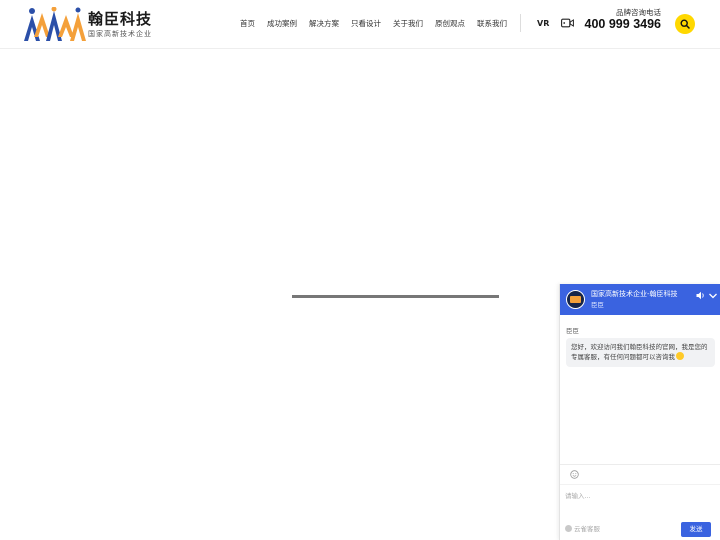 This screenshot has width=720, height=540. What do you see at coordinates (450, 24) in the screenshot?
I see `nav-item-insights: 原创观点` at bounding box center [450, 24].